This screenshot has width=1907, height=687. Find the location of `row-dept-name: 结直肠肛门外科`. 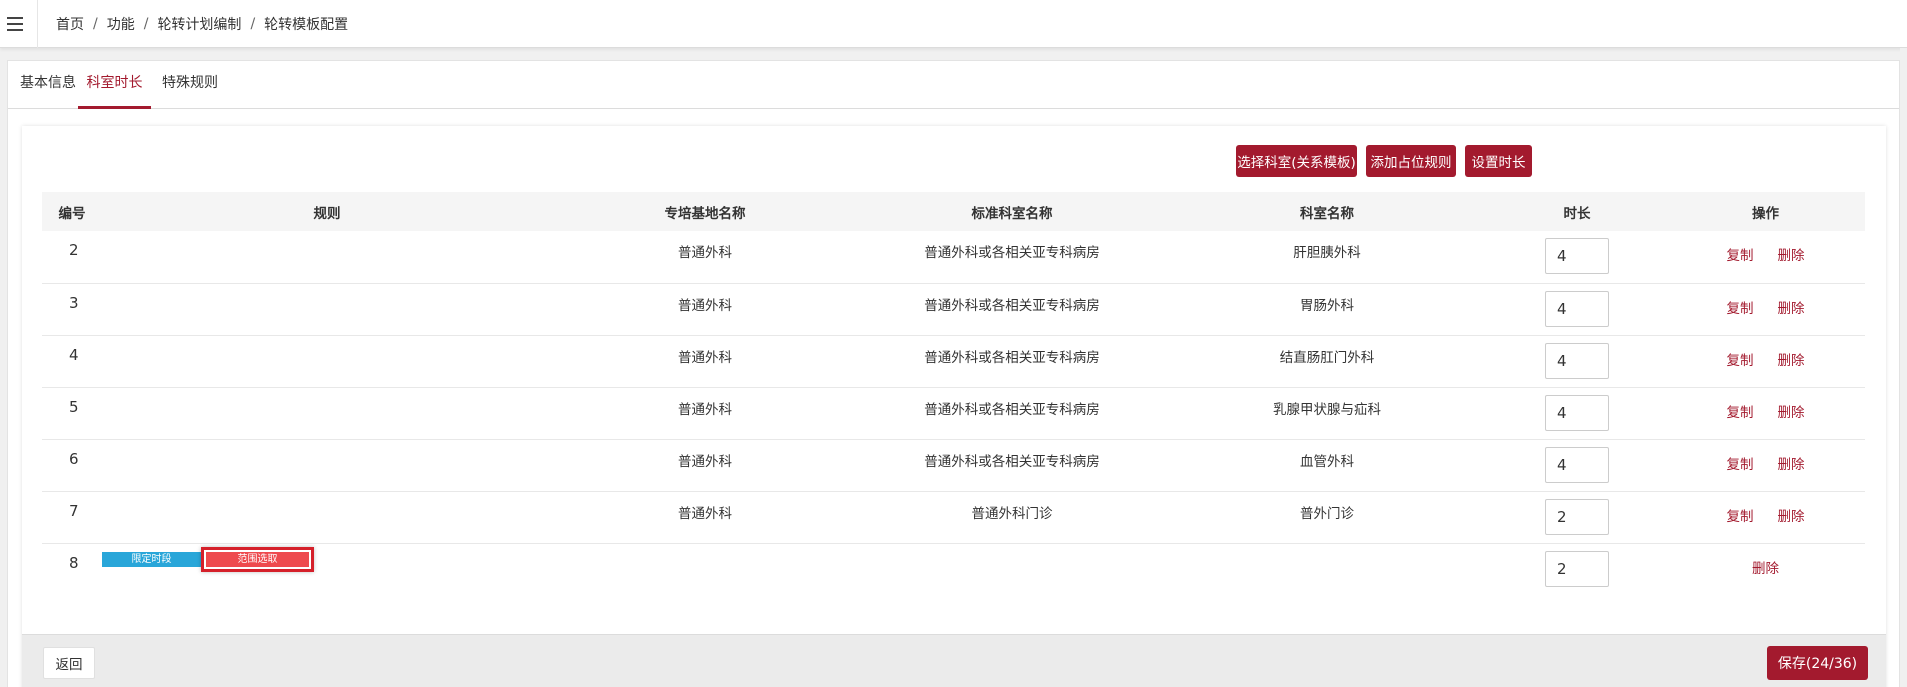

row-dept-name: 结直肠肛门外科 is located at coordinates (1327, 357).